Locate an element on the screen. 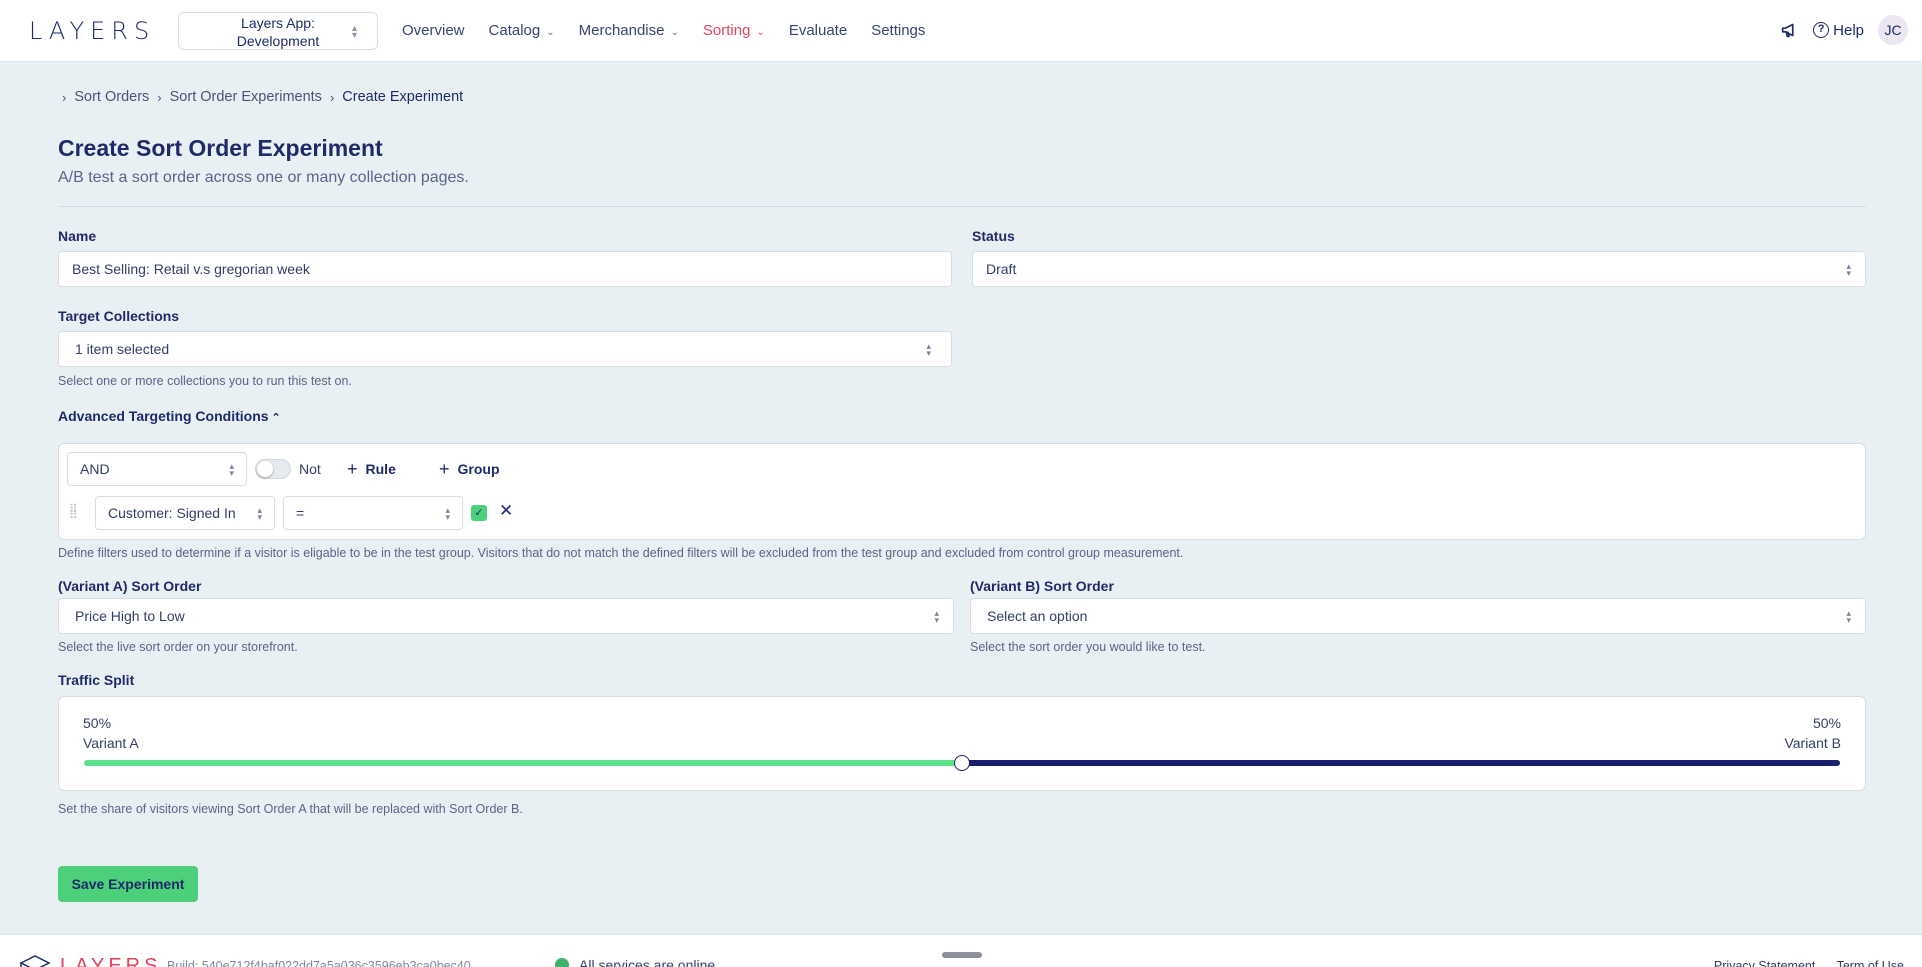 The width and height of the screenshot is (1922, 967). help-label: Help is located at coordinates (1848, 30).